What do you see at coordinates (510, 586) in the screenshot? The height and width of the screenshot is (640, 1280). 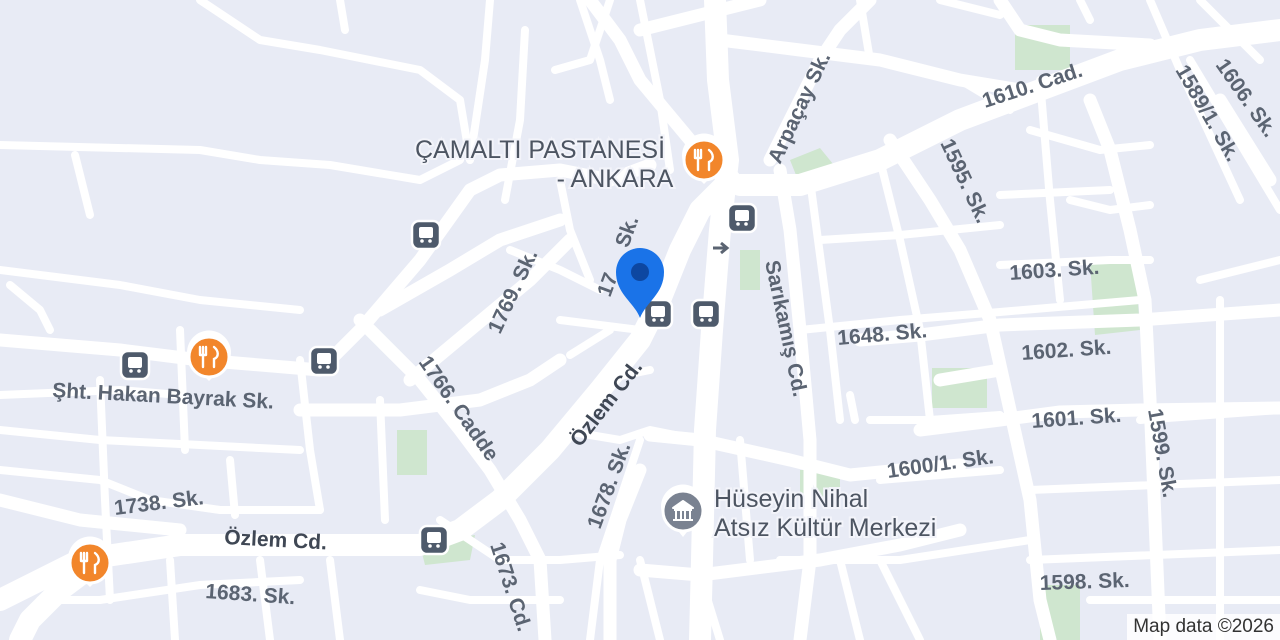 I see `street-label: 1673. Cd.` at bounding box center [510, 586].